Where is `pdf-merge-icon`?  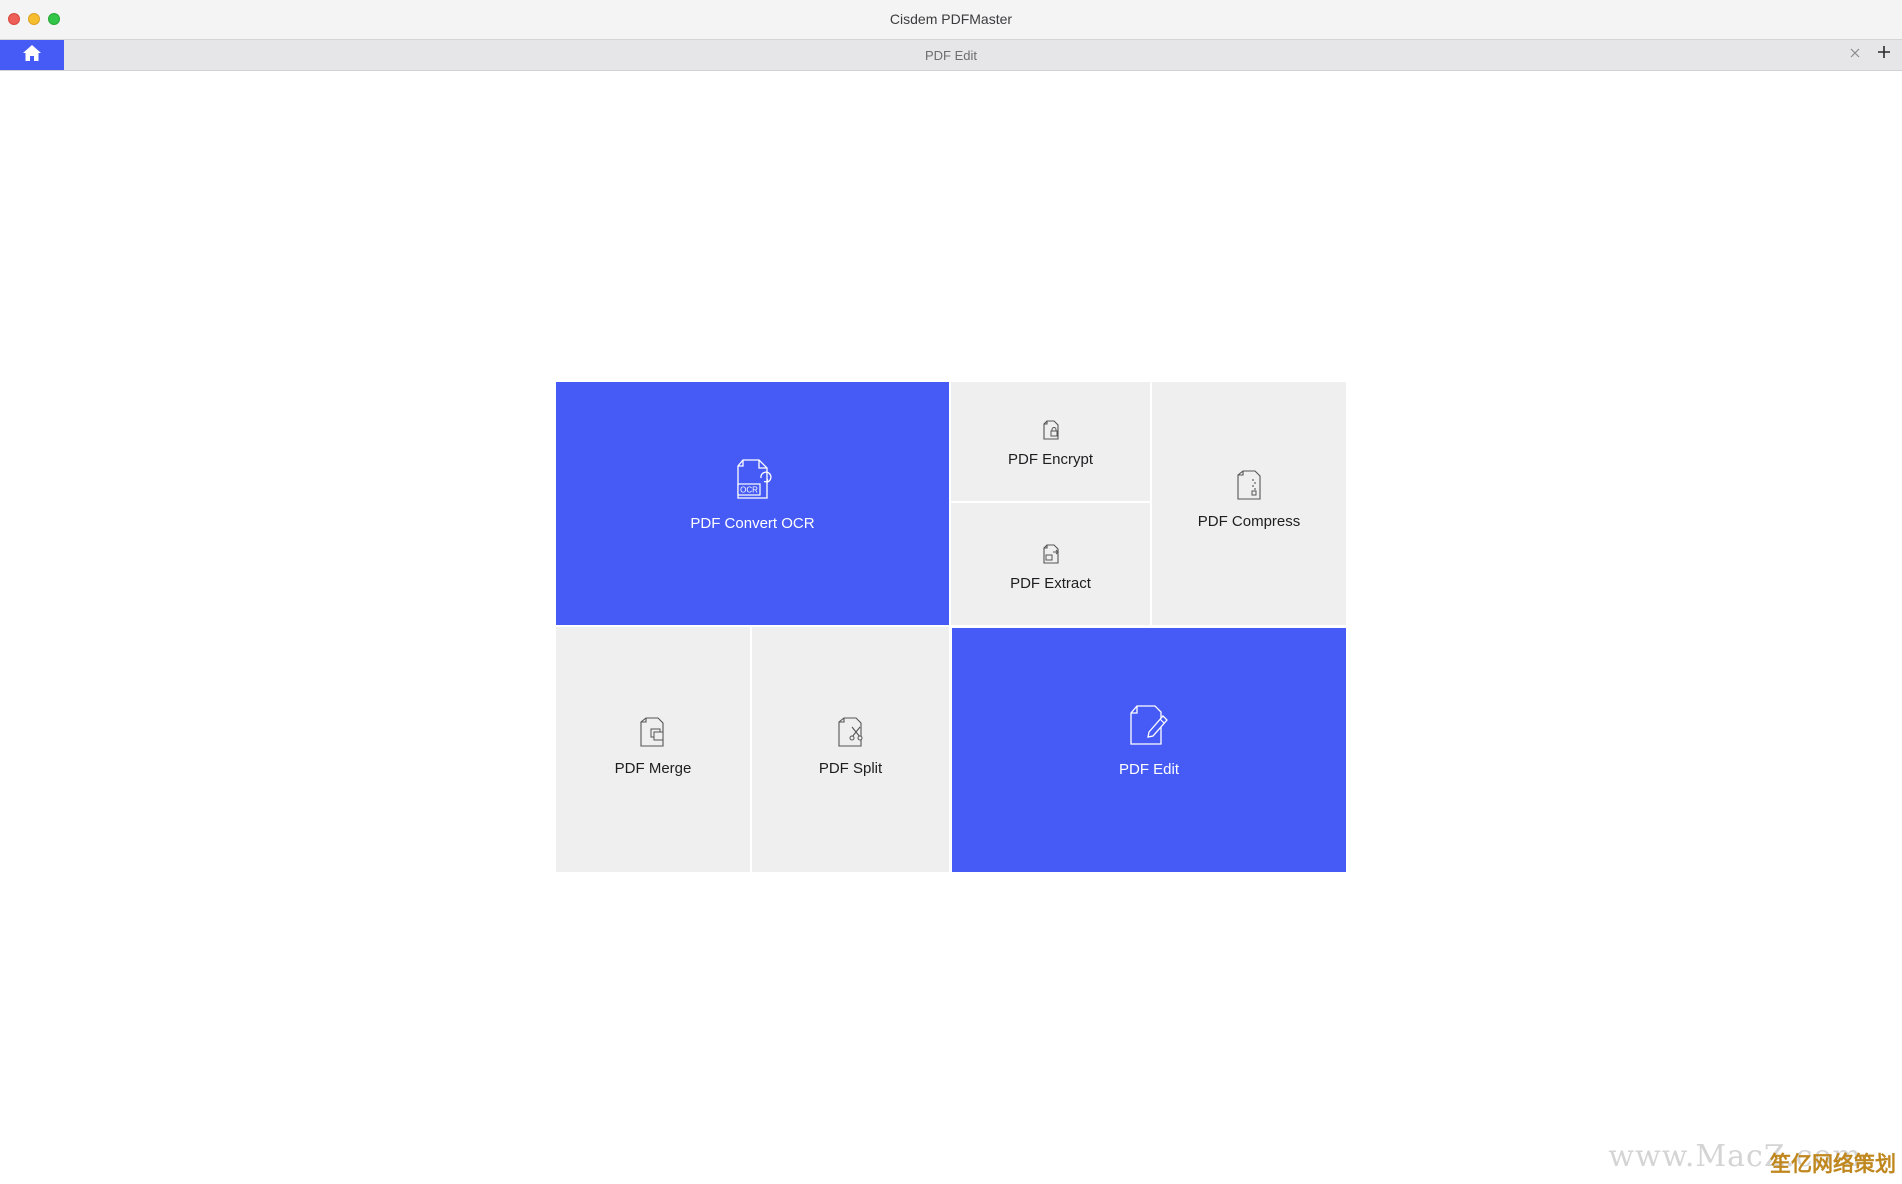 pdf-merge-icon is located at coordinates (653, 734).